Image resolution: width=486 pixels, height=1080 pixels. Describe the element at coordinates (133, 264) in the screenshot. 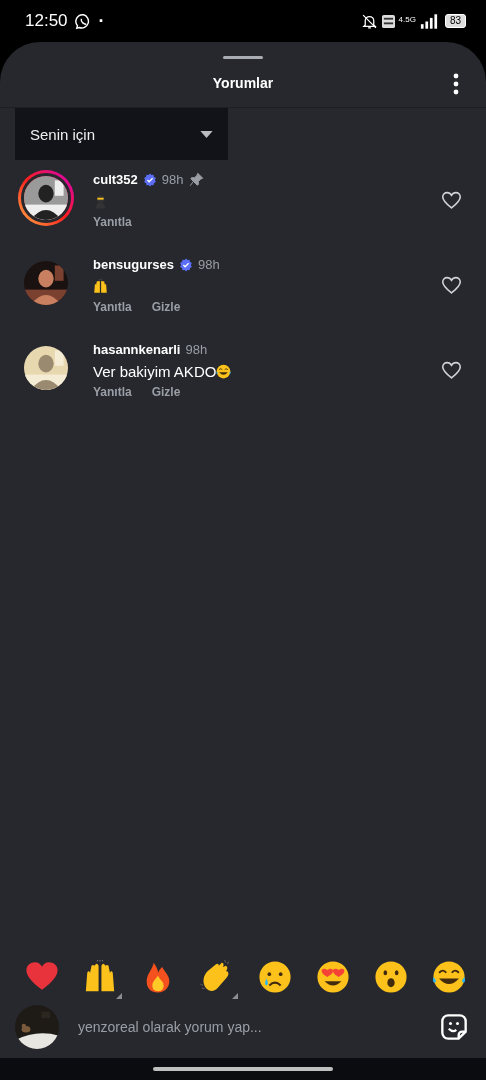

I see `username: bensugurses` at that location.